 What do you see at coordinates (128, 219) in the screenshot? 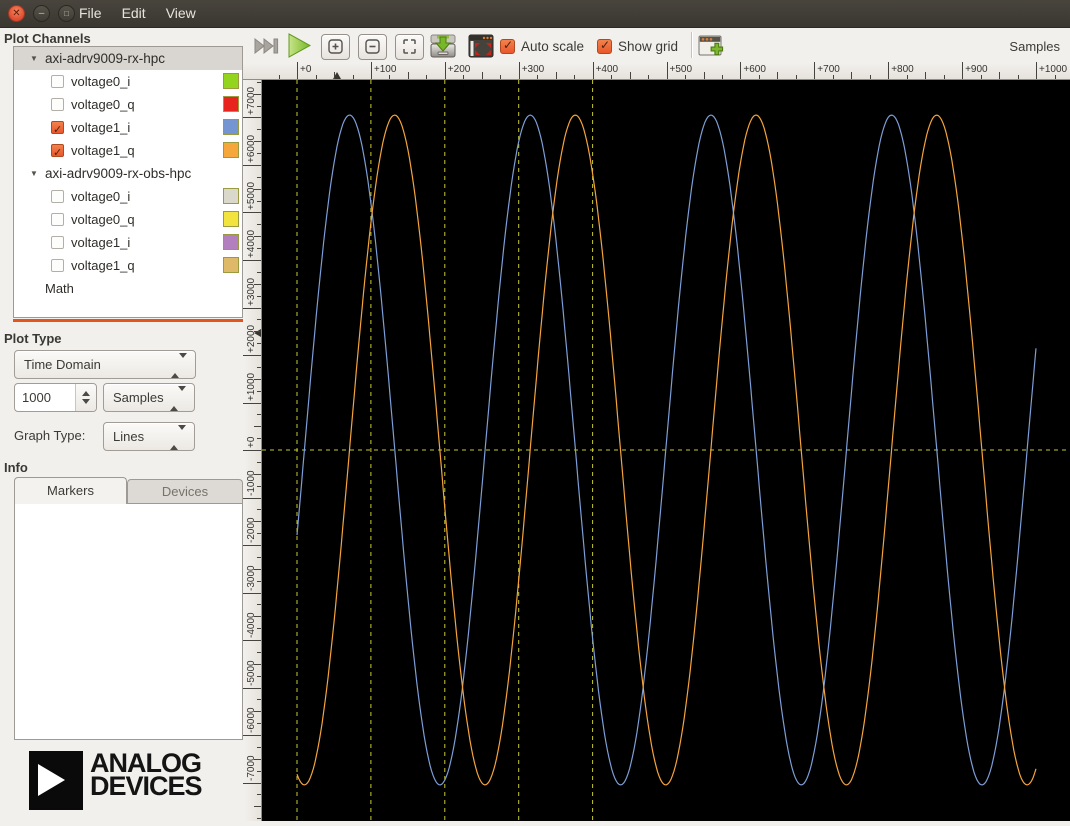
I see `channel-row-axi-adrv9009-rx-obs-hpc-voltage0_q: voltage0_q` at bounding box center [128, 219].